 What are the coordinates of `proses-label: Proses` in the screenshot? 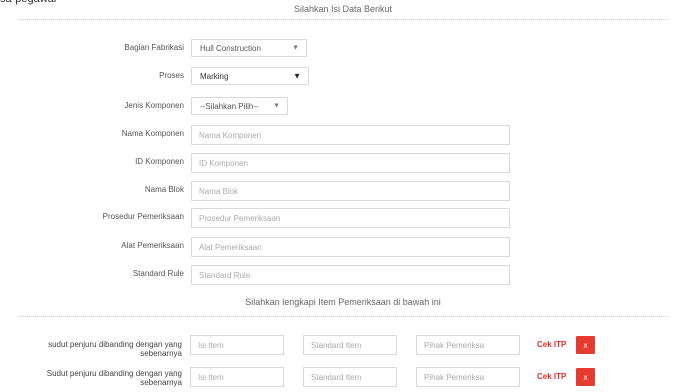 It's located at (171, 75).